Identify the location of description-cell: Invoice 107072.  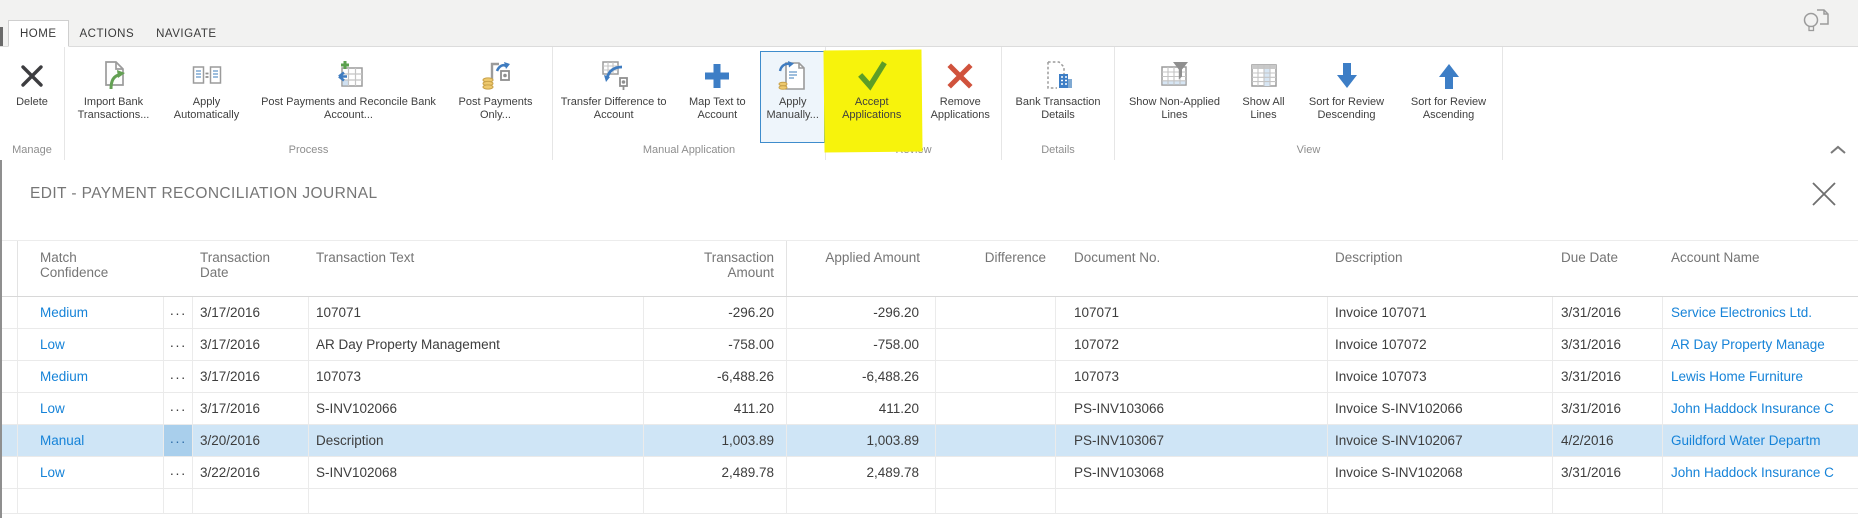
(1440, 344).